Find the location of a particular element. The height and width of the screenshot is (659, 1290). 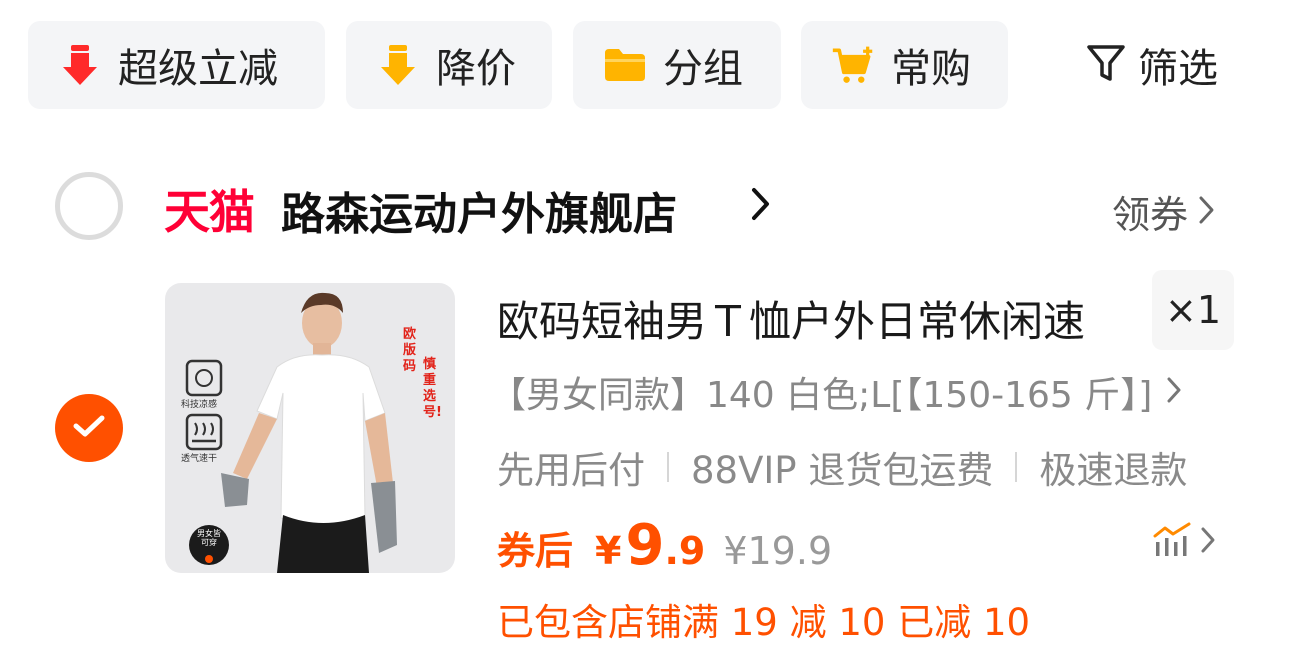

quantity-stepper: ×1 is located at coordinates (1193, 310).